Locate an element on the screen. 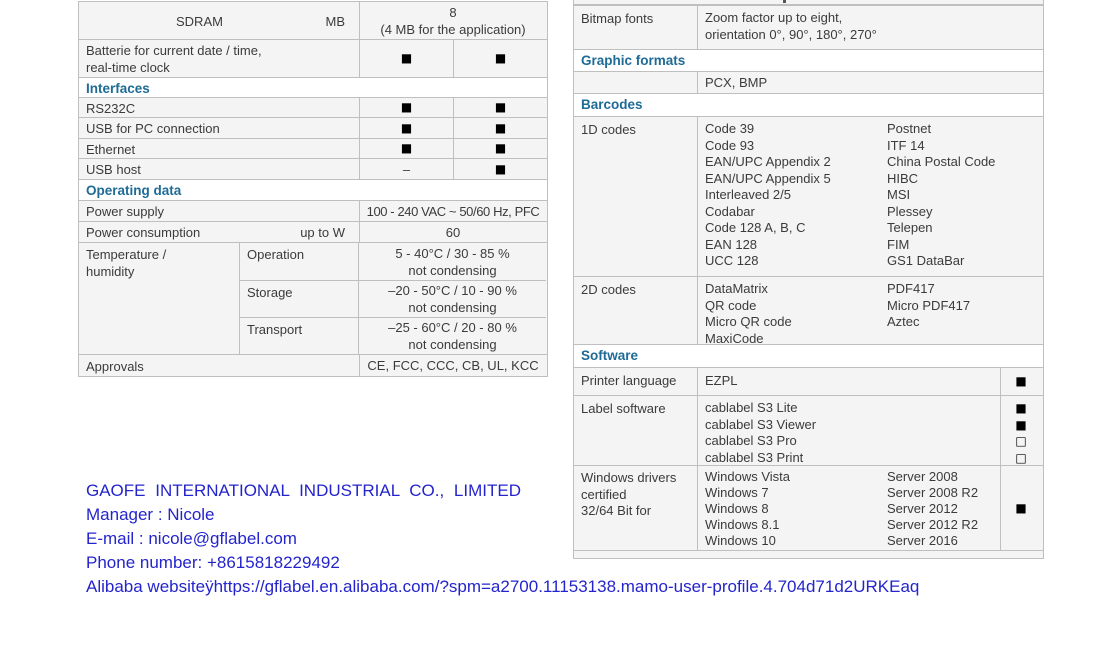 The width and height of the screenshot is (1095, 660). interfaces-header: Interfaces is located at coordinates (118, 88).